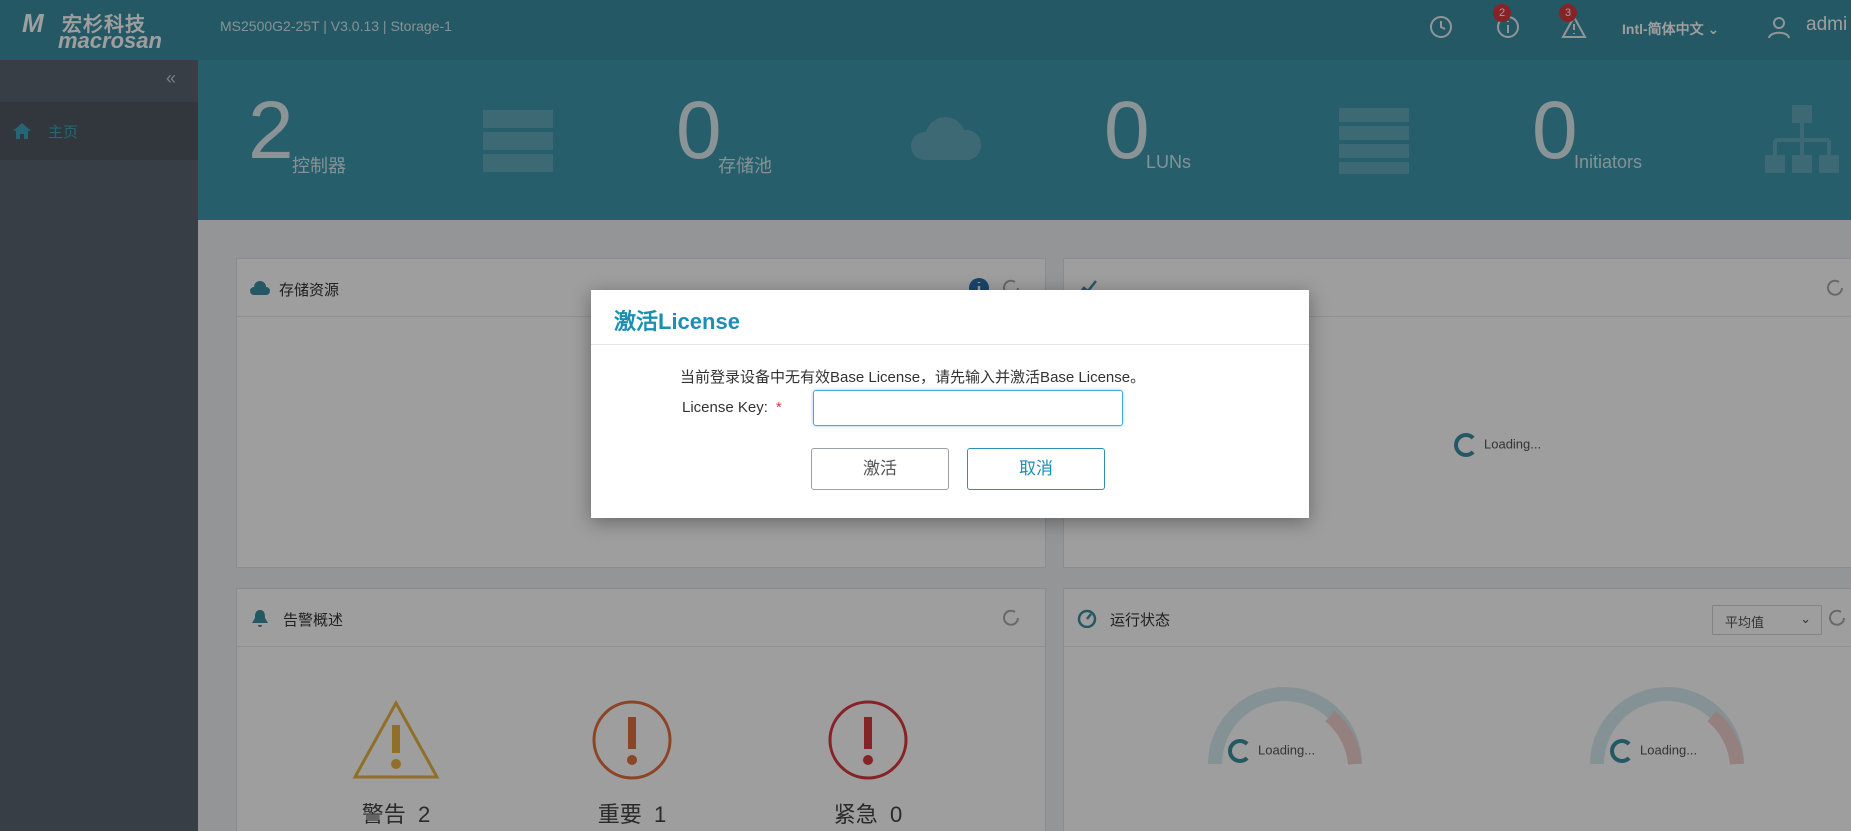  Describe the element at coordinates (968, 408) in the screenshot. I see `license-key-input` at that location.